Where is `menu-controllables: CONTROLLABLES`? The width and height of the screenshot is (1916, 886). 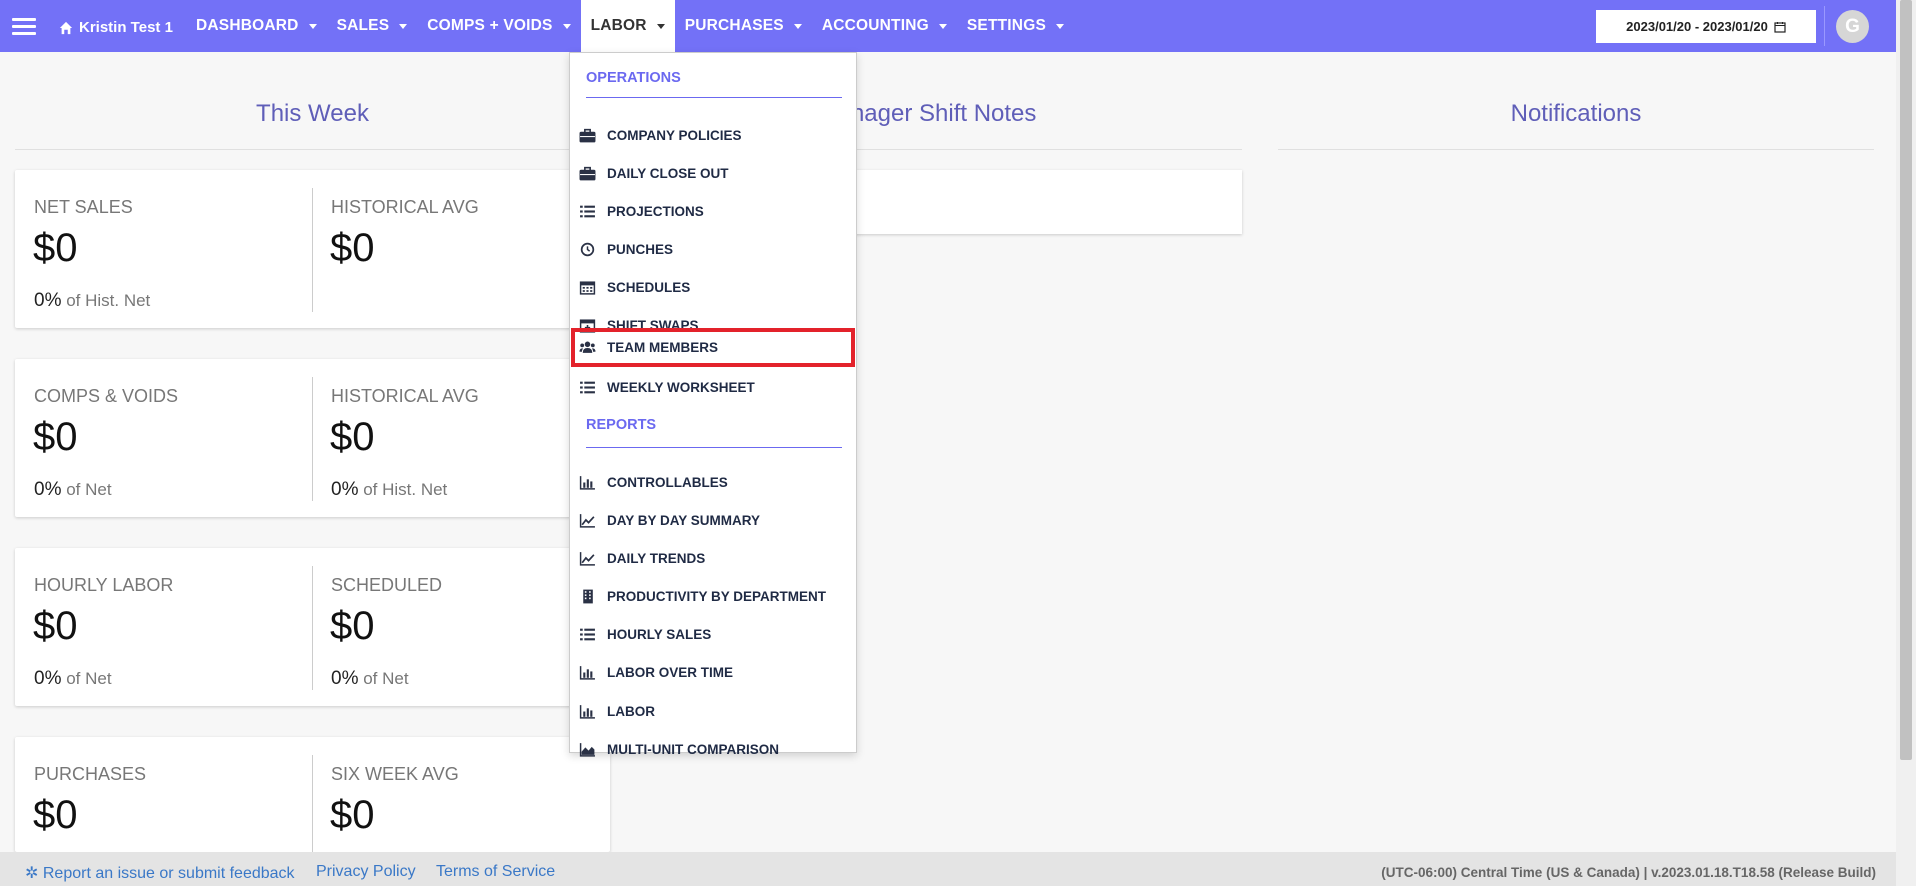
menu-controllables: CONTROLLABLES is located at coordinates (713, 482).